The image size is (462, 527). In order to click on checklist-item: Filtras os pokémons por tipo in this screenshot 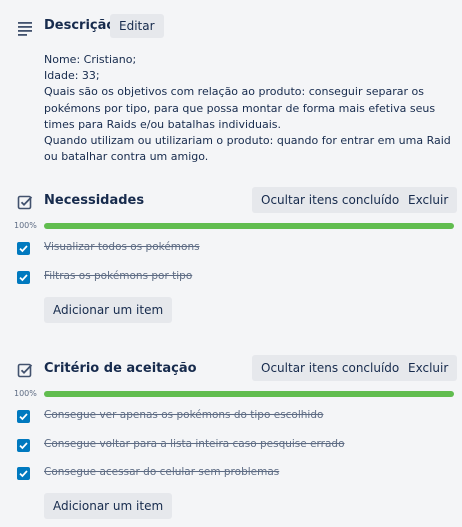, I will do `click(231, 278)`.